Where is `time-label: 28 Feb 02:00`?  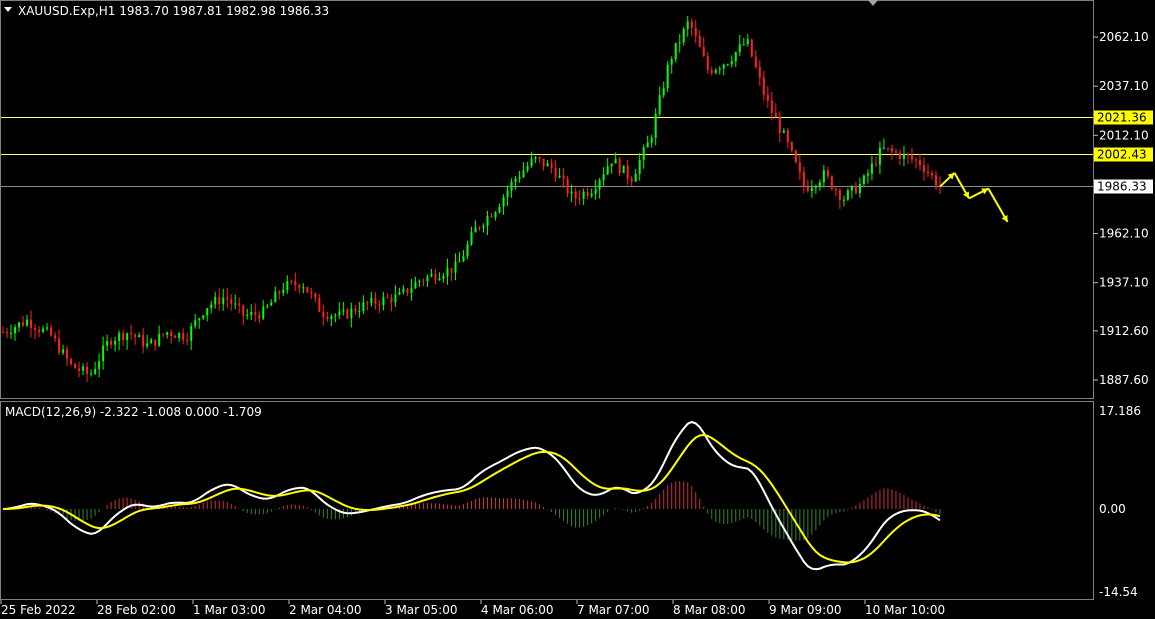 time-label: 28 Feb 02:00 is located at coordinates (136, 610).